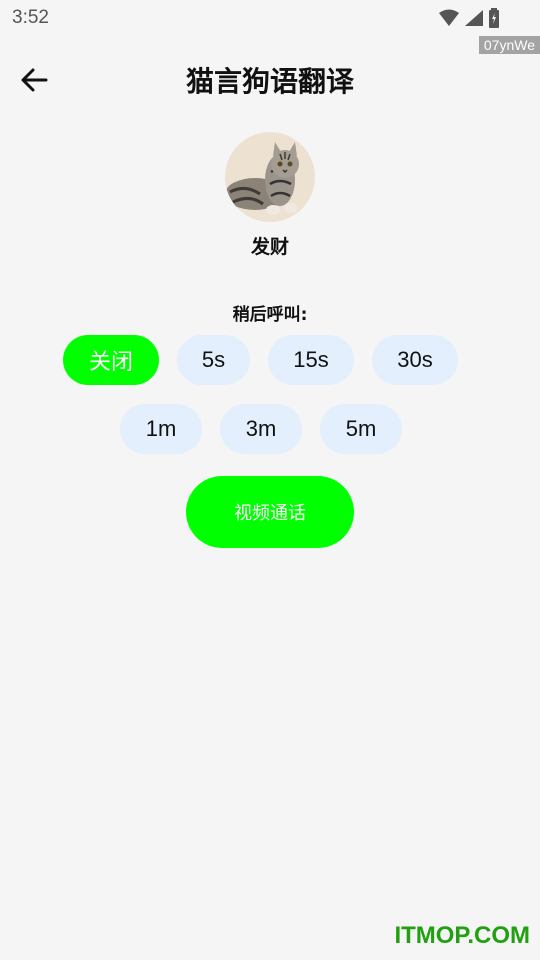 This screenshot has height=960, width=540. What do you see at coordinates (509, 45) in the screenshot?
I see `debug-badge: 07ynWe` at bounding box center [509, 45].